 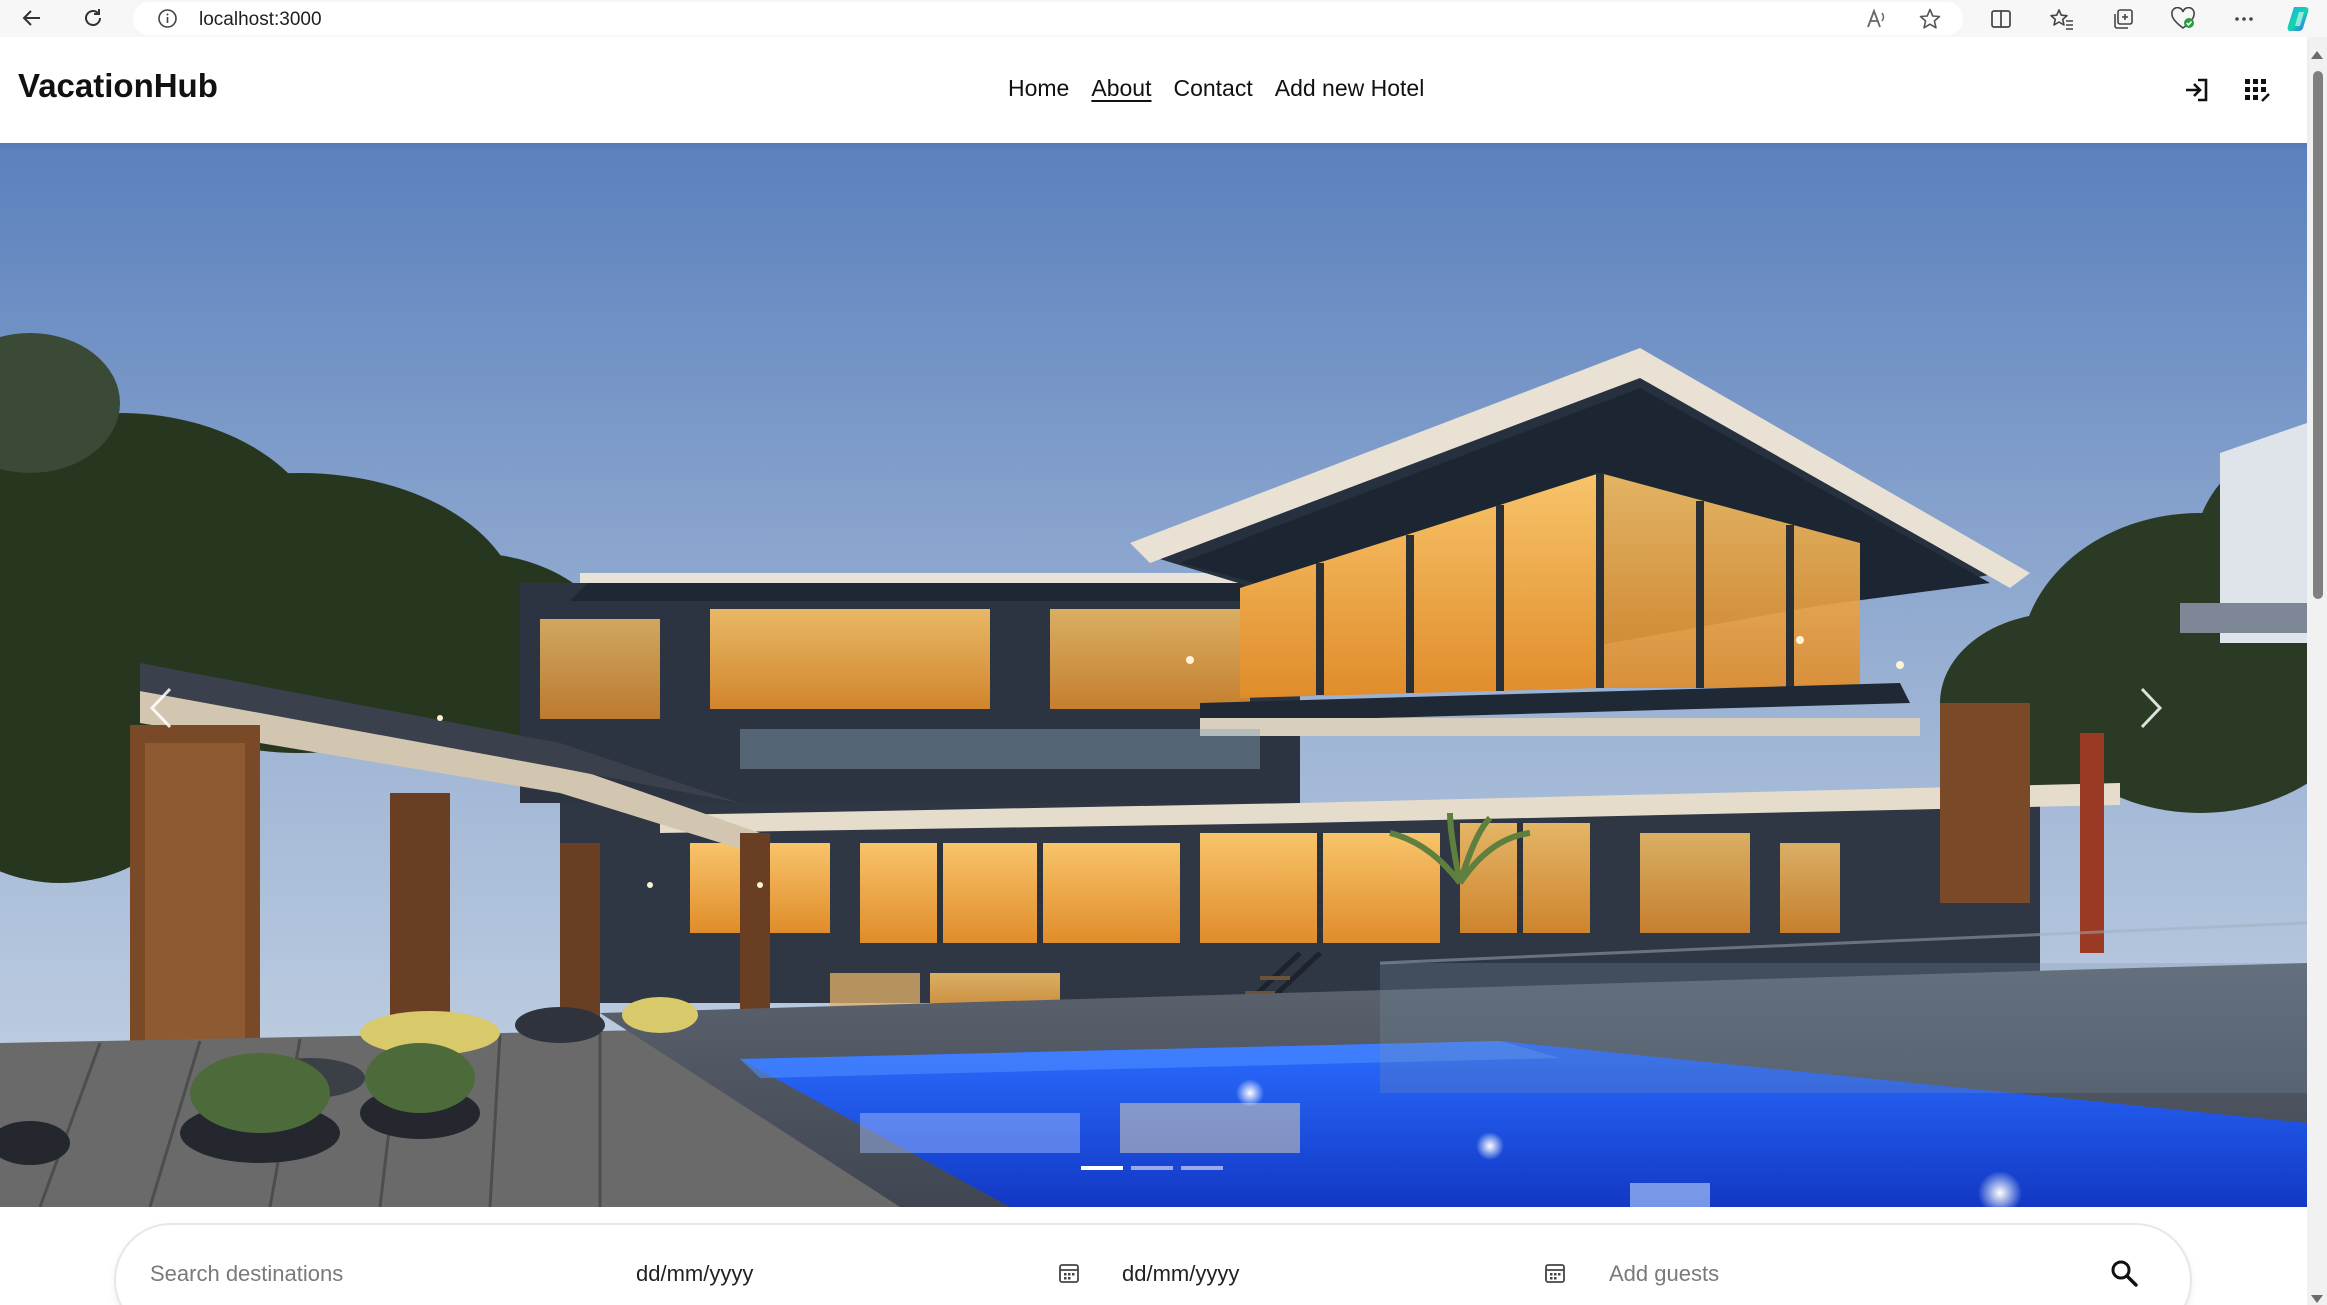 I want to click on nav-home: Home, so click(x=1038, y=88).